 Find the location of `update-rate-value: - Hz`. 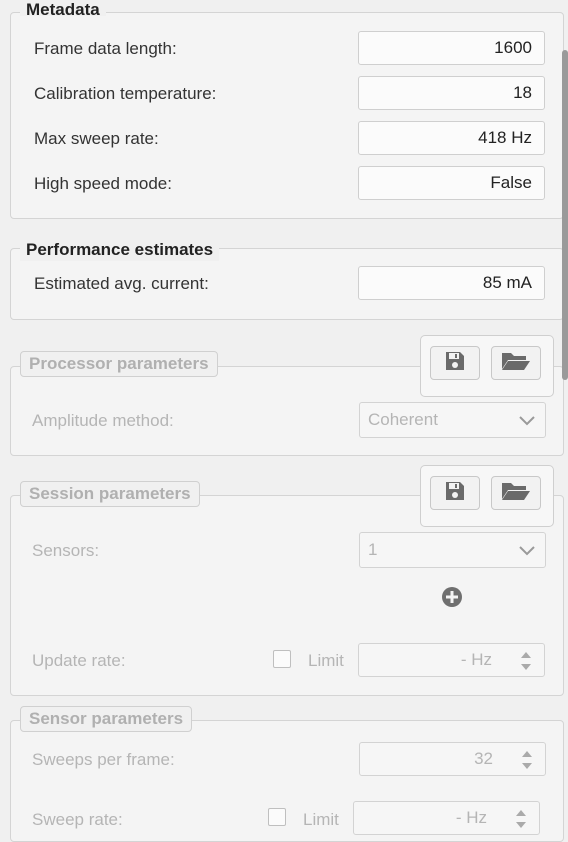

update-rate-value: - Hz is located at coordinates (476, 659).